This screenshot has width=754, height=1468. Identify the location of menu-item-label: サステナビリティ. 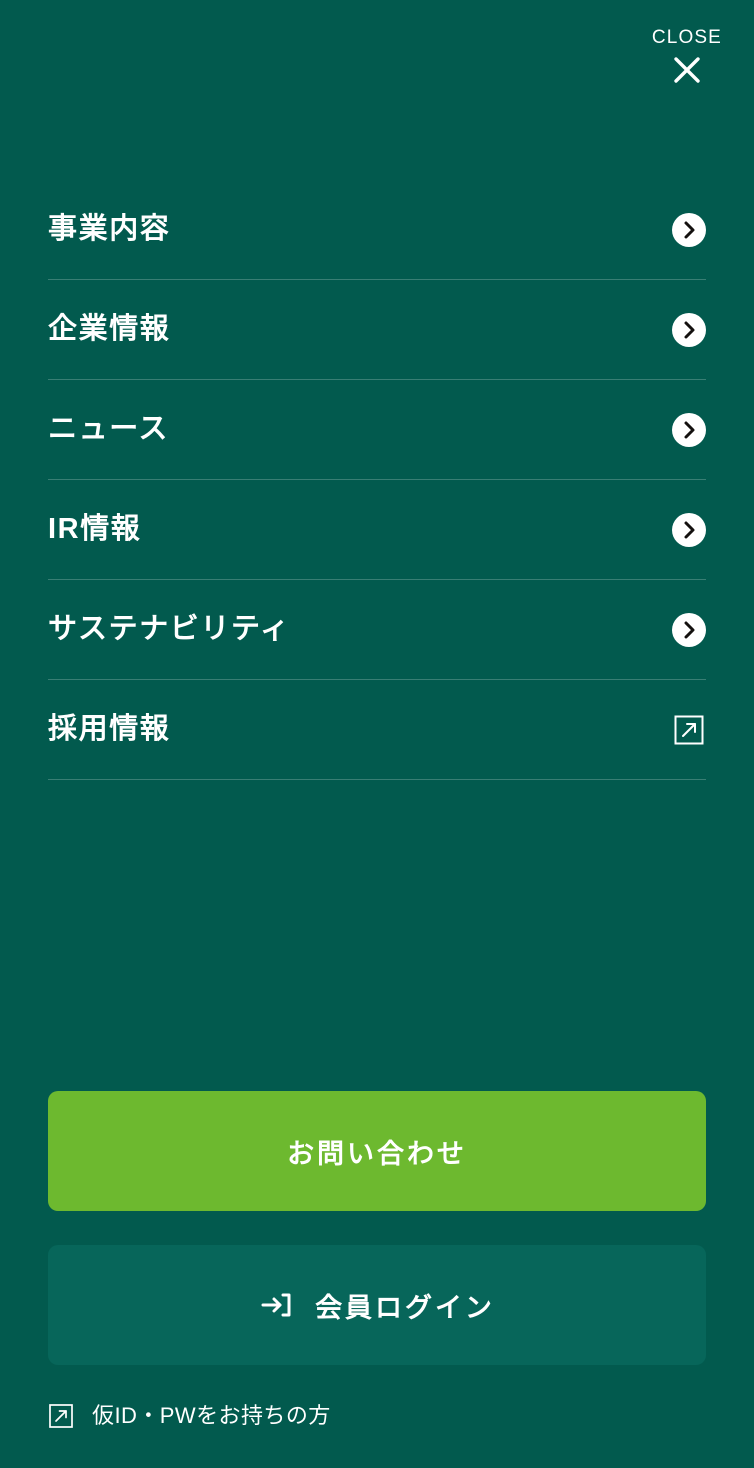
(169, 629).